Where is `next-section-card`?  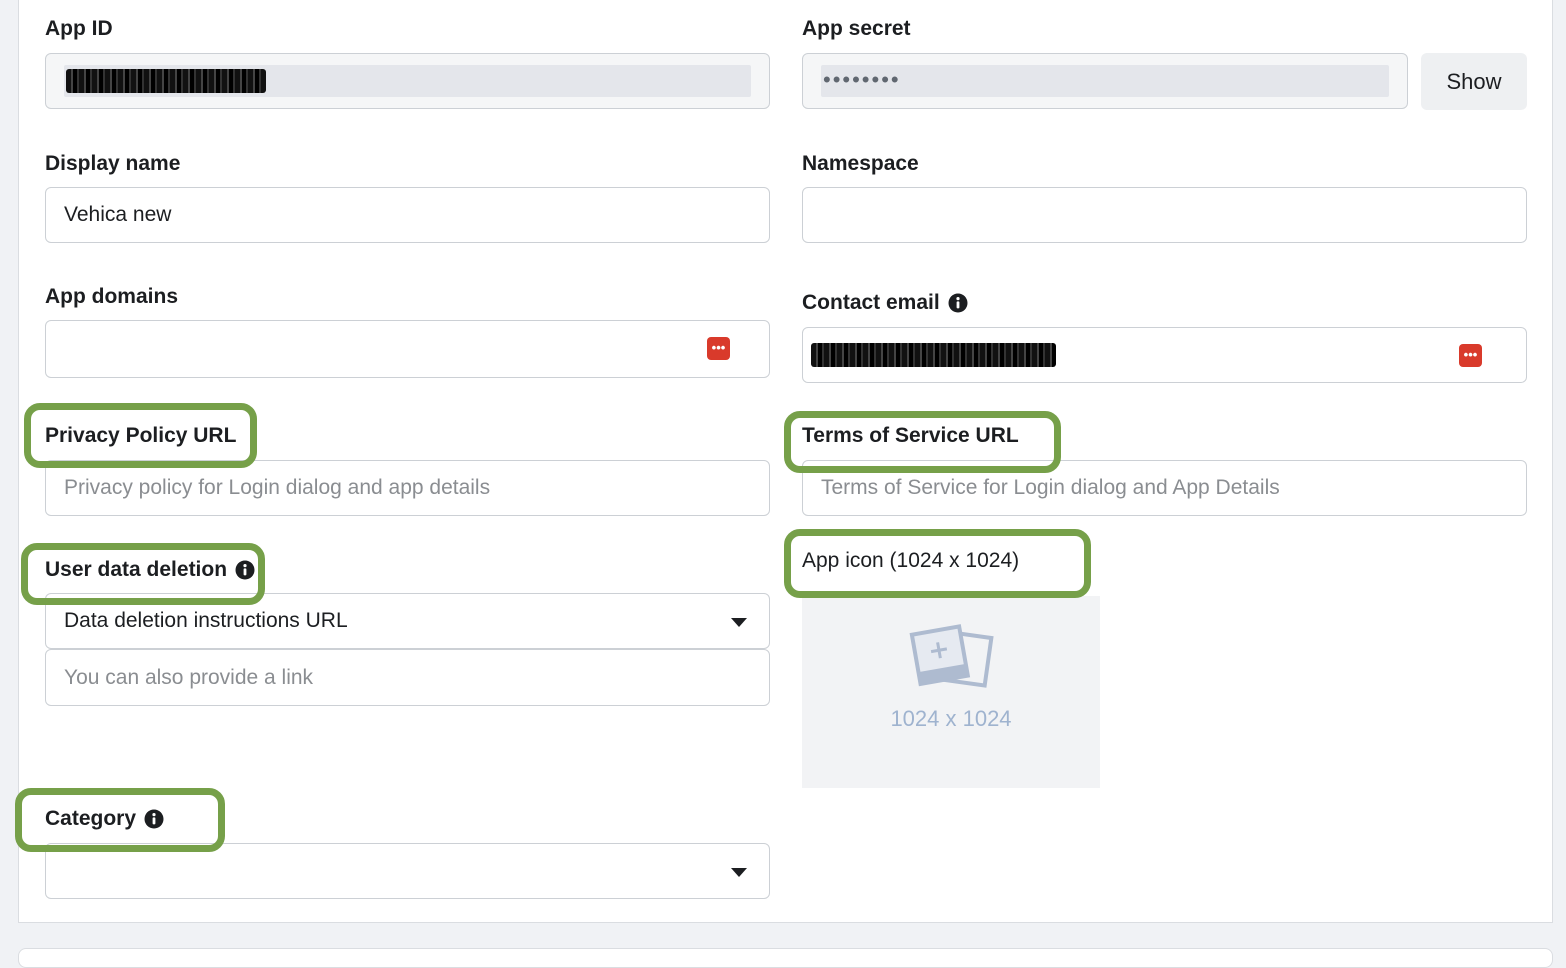 next-section-card is located at coordinates (785, 958).